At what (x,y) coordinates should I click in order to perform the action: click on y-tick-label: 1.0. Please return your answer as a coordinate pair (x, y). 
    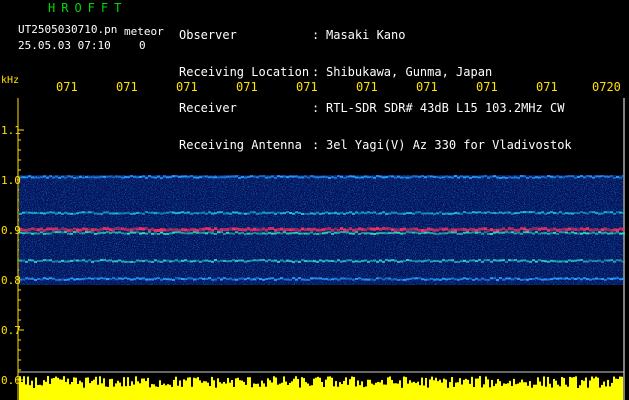
    Looking at the image, I should click on (11, 180).